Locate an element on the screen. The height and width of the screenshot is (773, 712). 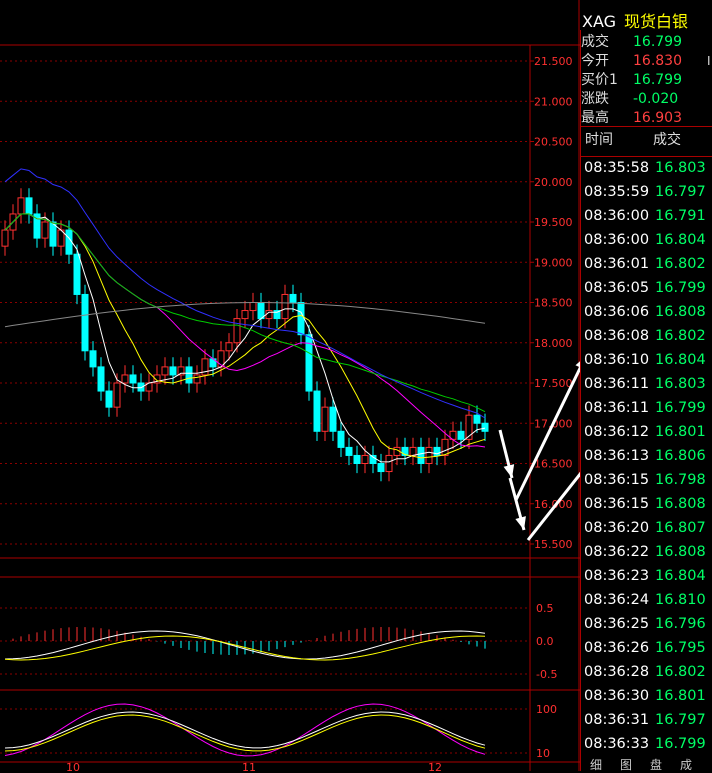
tick-row: 08:35:58 16.803 is located at coordinates (646, 168).